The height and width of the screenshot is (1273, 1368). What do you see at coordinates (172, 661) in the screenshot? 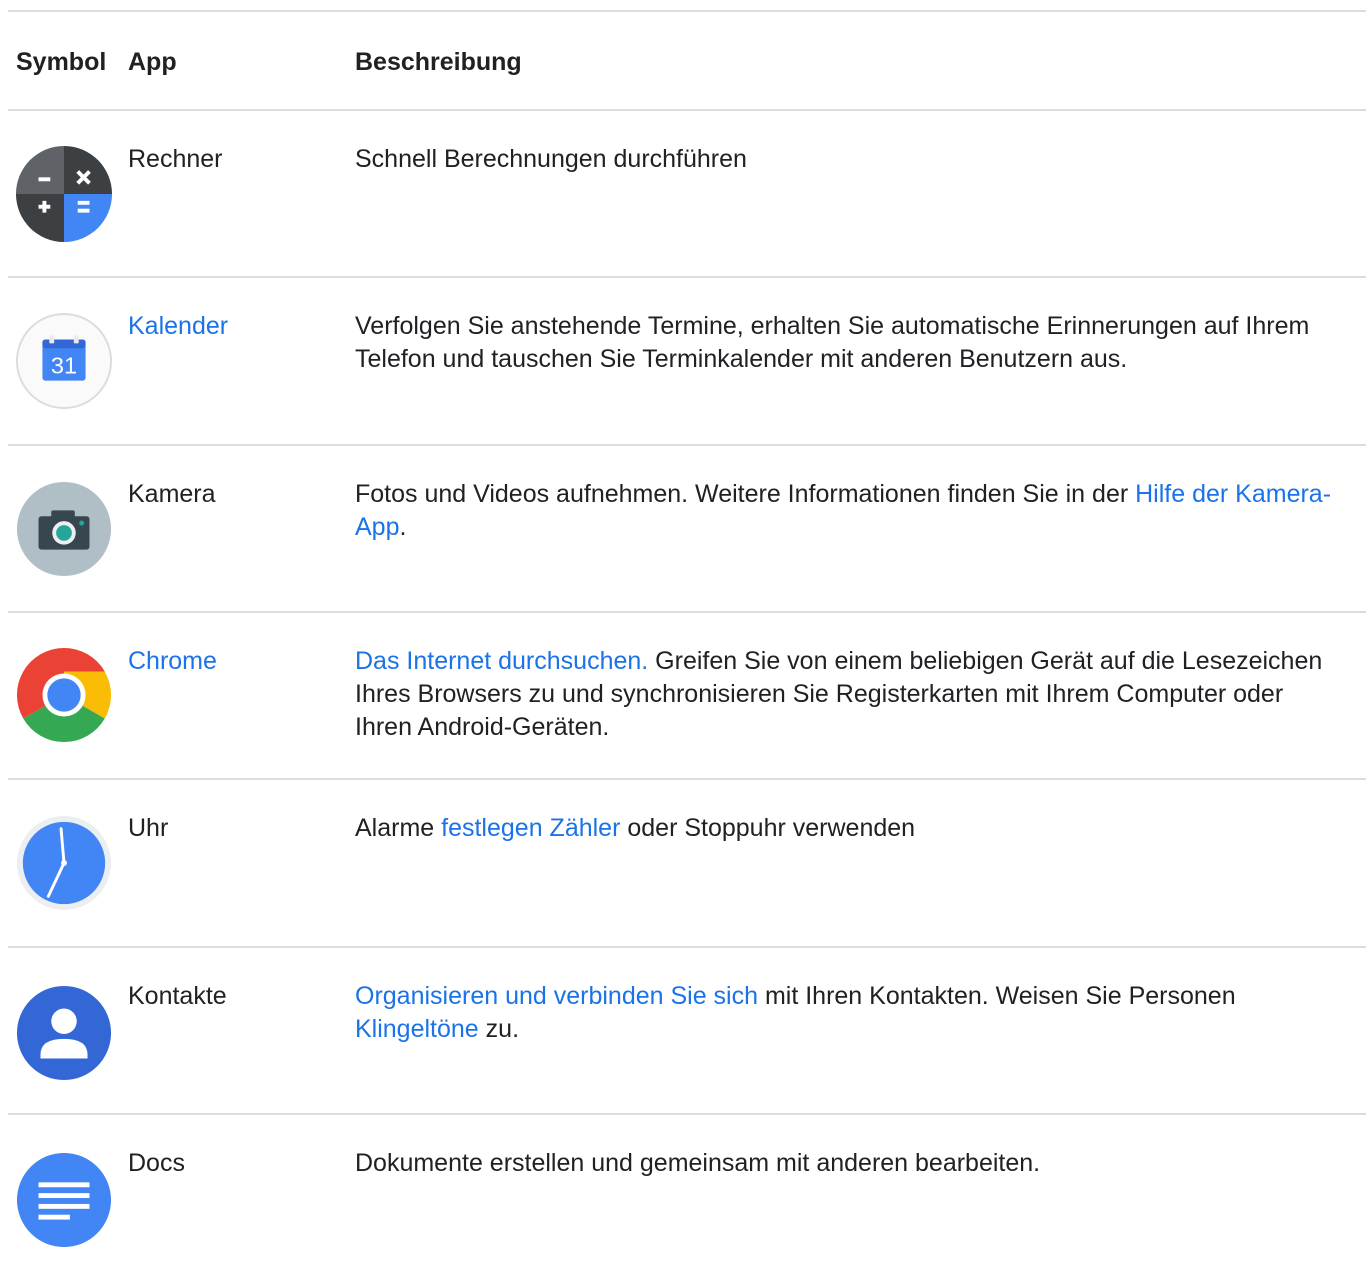
I see `app-link-chrome: Chrome` at bounding box center [172, 661].